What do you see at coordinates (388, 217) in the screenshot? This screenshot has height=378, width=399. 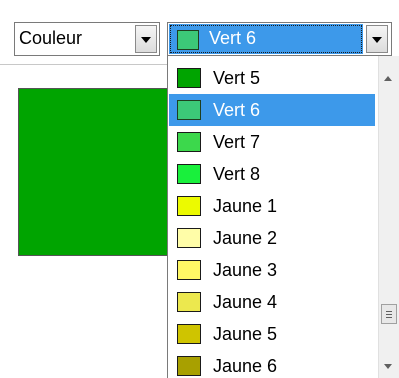 I see `scrollbar` at bounding box center [388, 217].